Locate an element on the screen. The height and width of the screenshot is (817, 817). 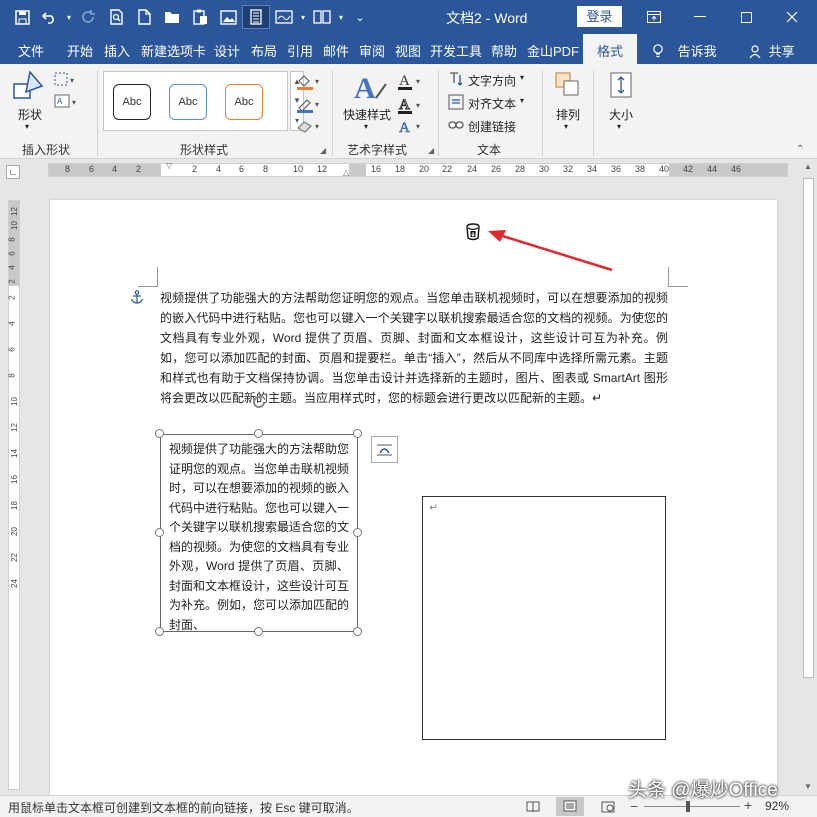
ruler-tick-label: 2 is located at coordinates (12, 297).